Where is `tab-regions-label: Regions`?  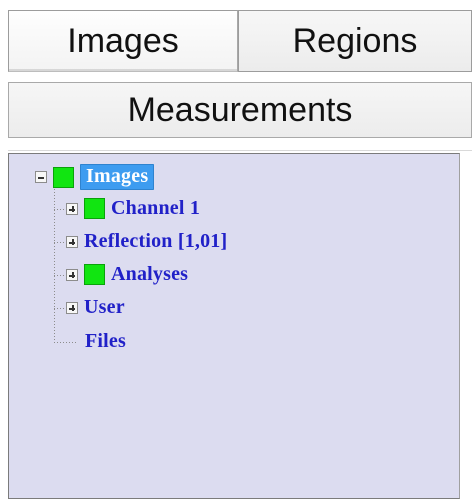 tab-regions-label: Regions is located at coordinates (355, 41).